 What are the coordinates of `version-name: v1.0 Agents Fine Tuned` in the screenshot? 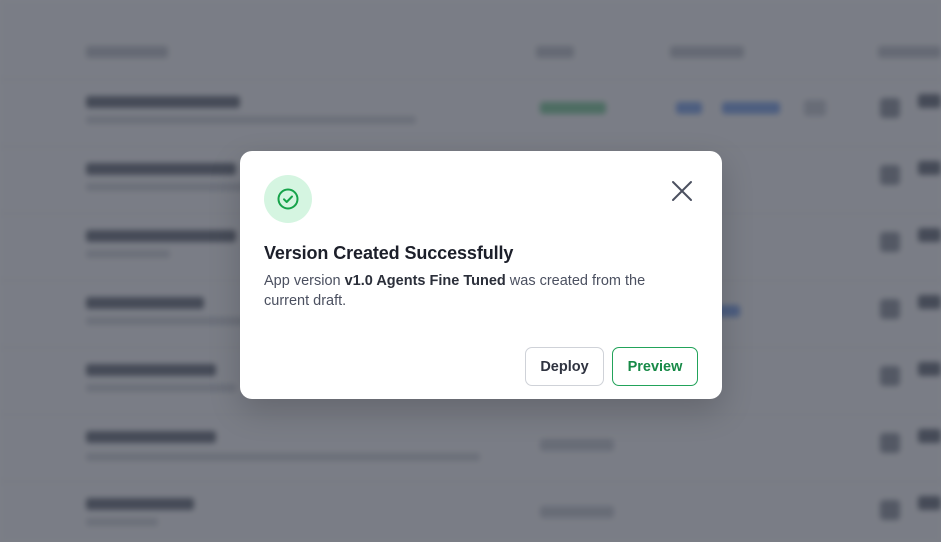 It's located at (425, 281).